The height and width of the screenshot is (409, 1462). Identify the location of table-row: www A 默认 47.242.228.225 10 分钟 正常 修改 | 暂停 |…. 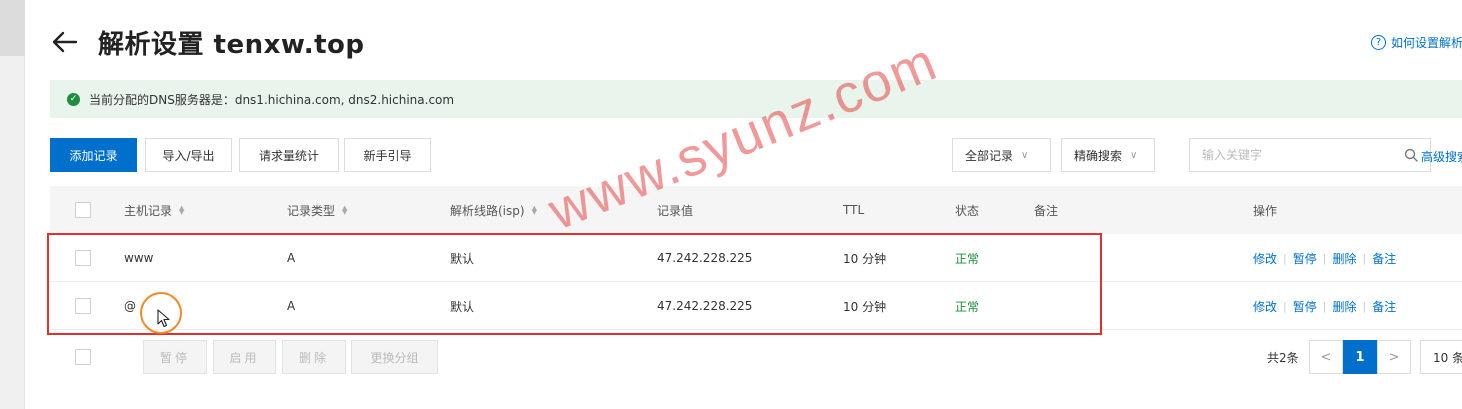
(756, 258).